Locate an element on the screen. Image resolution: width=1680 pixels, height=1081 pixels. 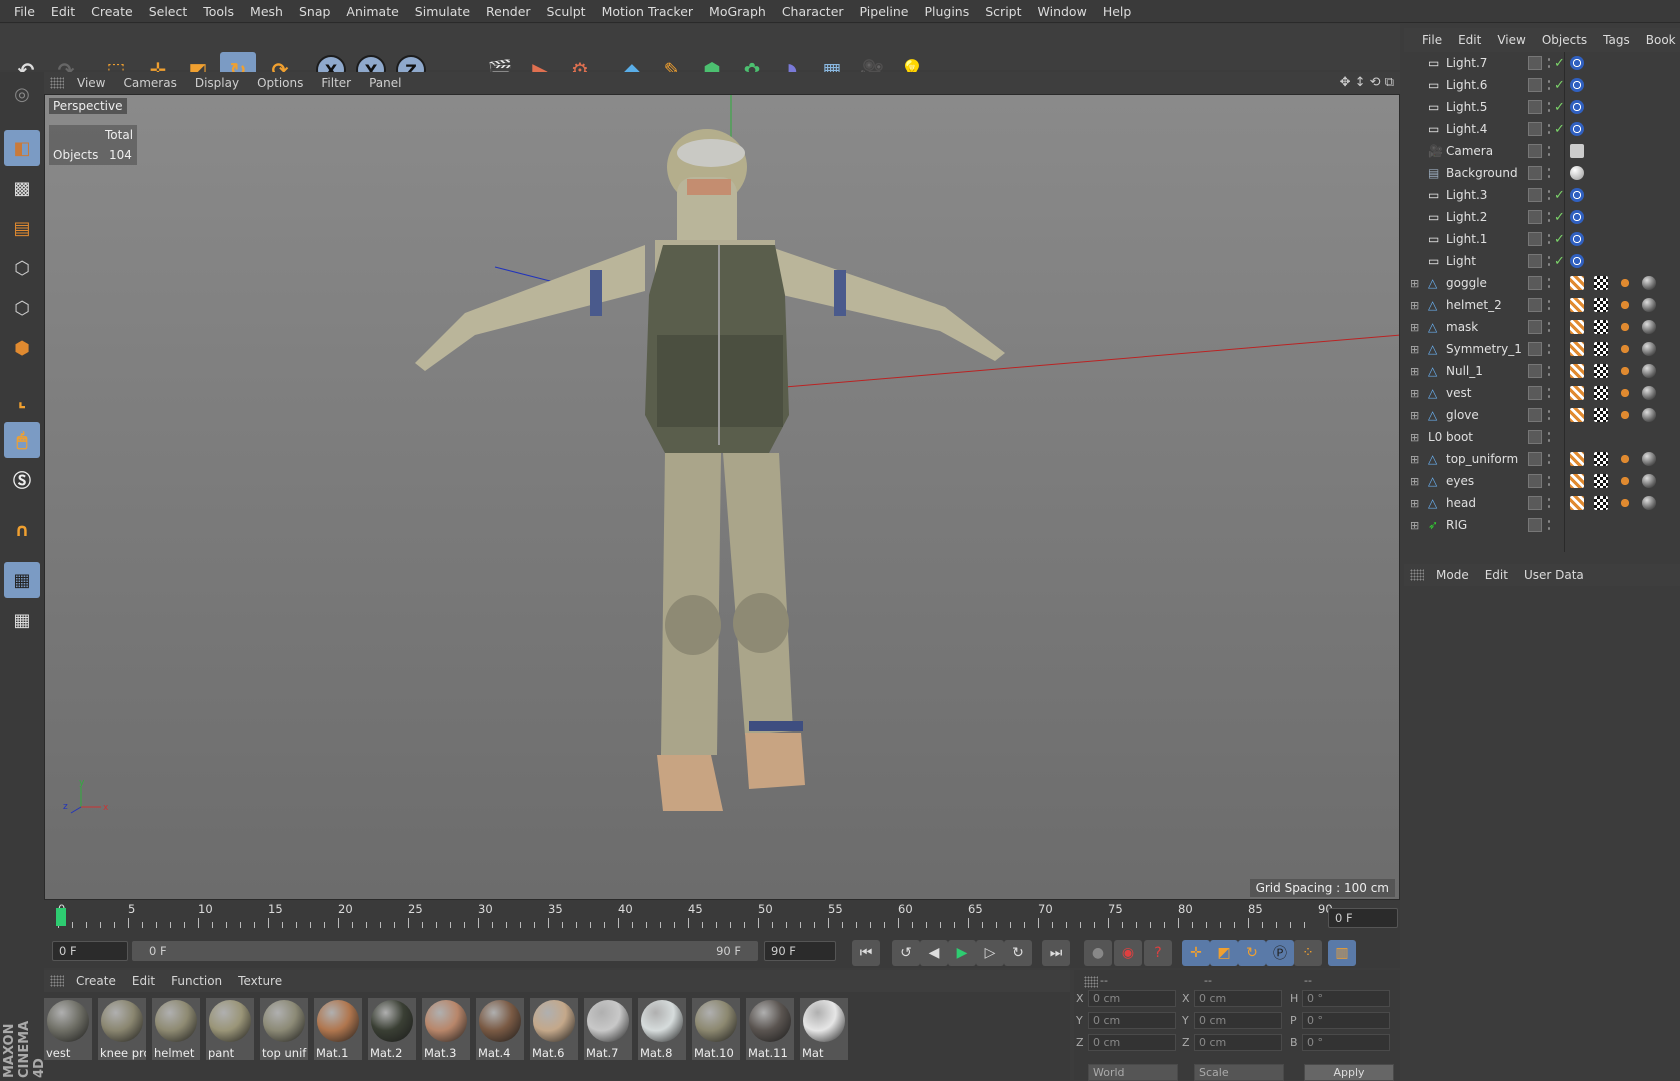
material-swatch: Mat.11 is located at coordinates (770, 1029).